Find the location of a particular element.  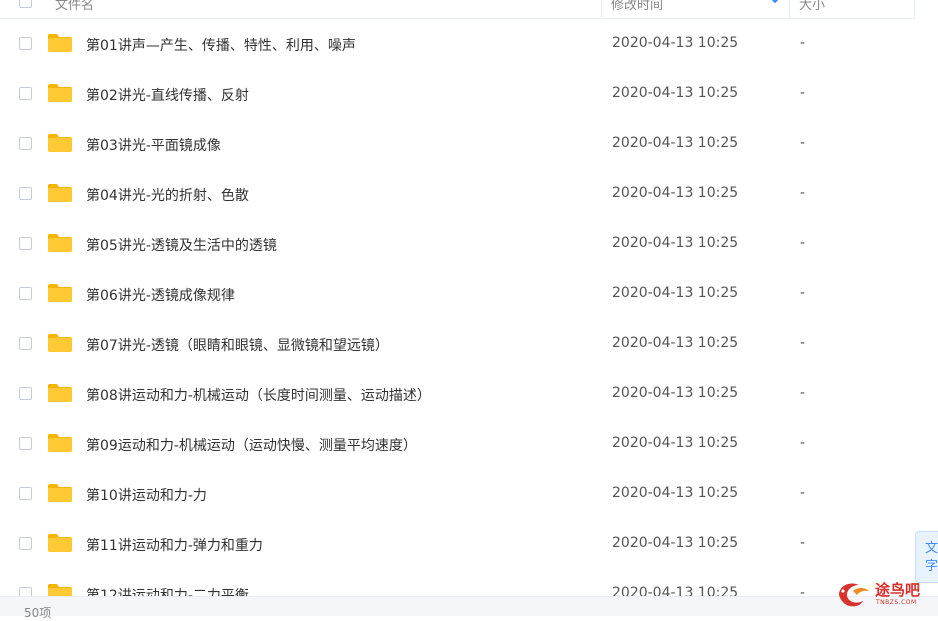

file-row: 第07讲光-透镜（眼睛和眼镜、显微镜和望远镜） 2020-04-13 10:25 - is located at coordinates (457, 344).